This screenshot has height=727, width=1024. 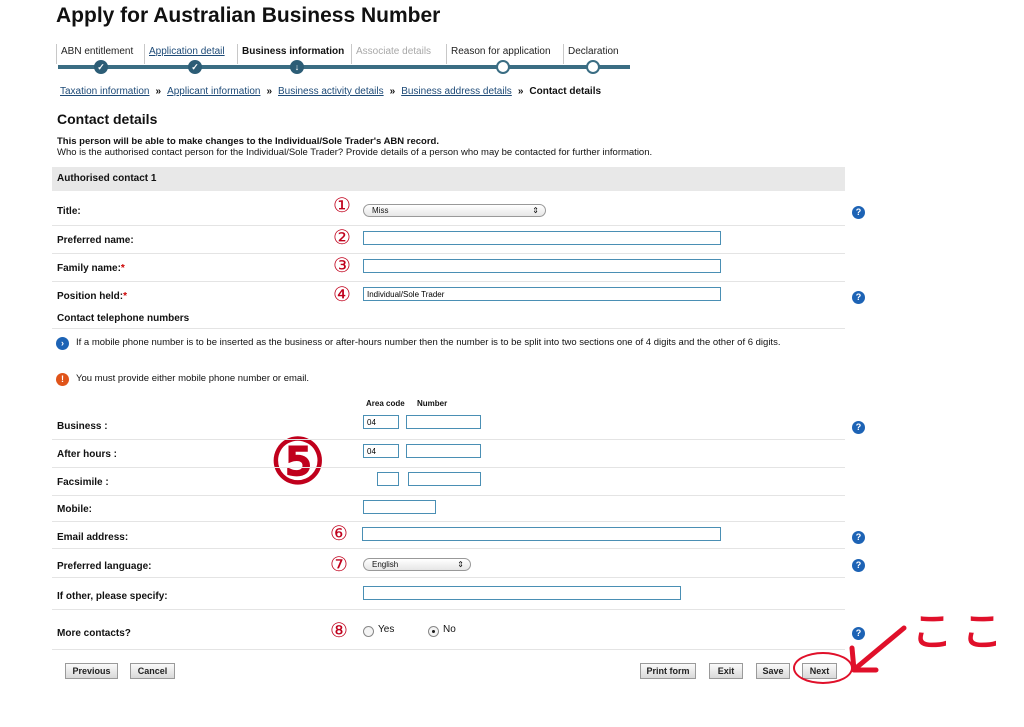 I want to click on email-input, so click(x=541, y=534).